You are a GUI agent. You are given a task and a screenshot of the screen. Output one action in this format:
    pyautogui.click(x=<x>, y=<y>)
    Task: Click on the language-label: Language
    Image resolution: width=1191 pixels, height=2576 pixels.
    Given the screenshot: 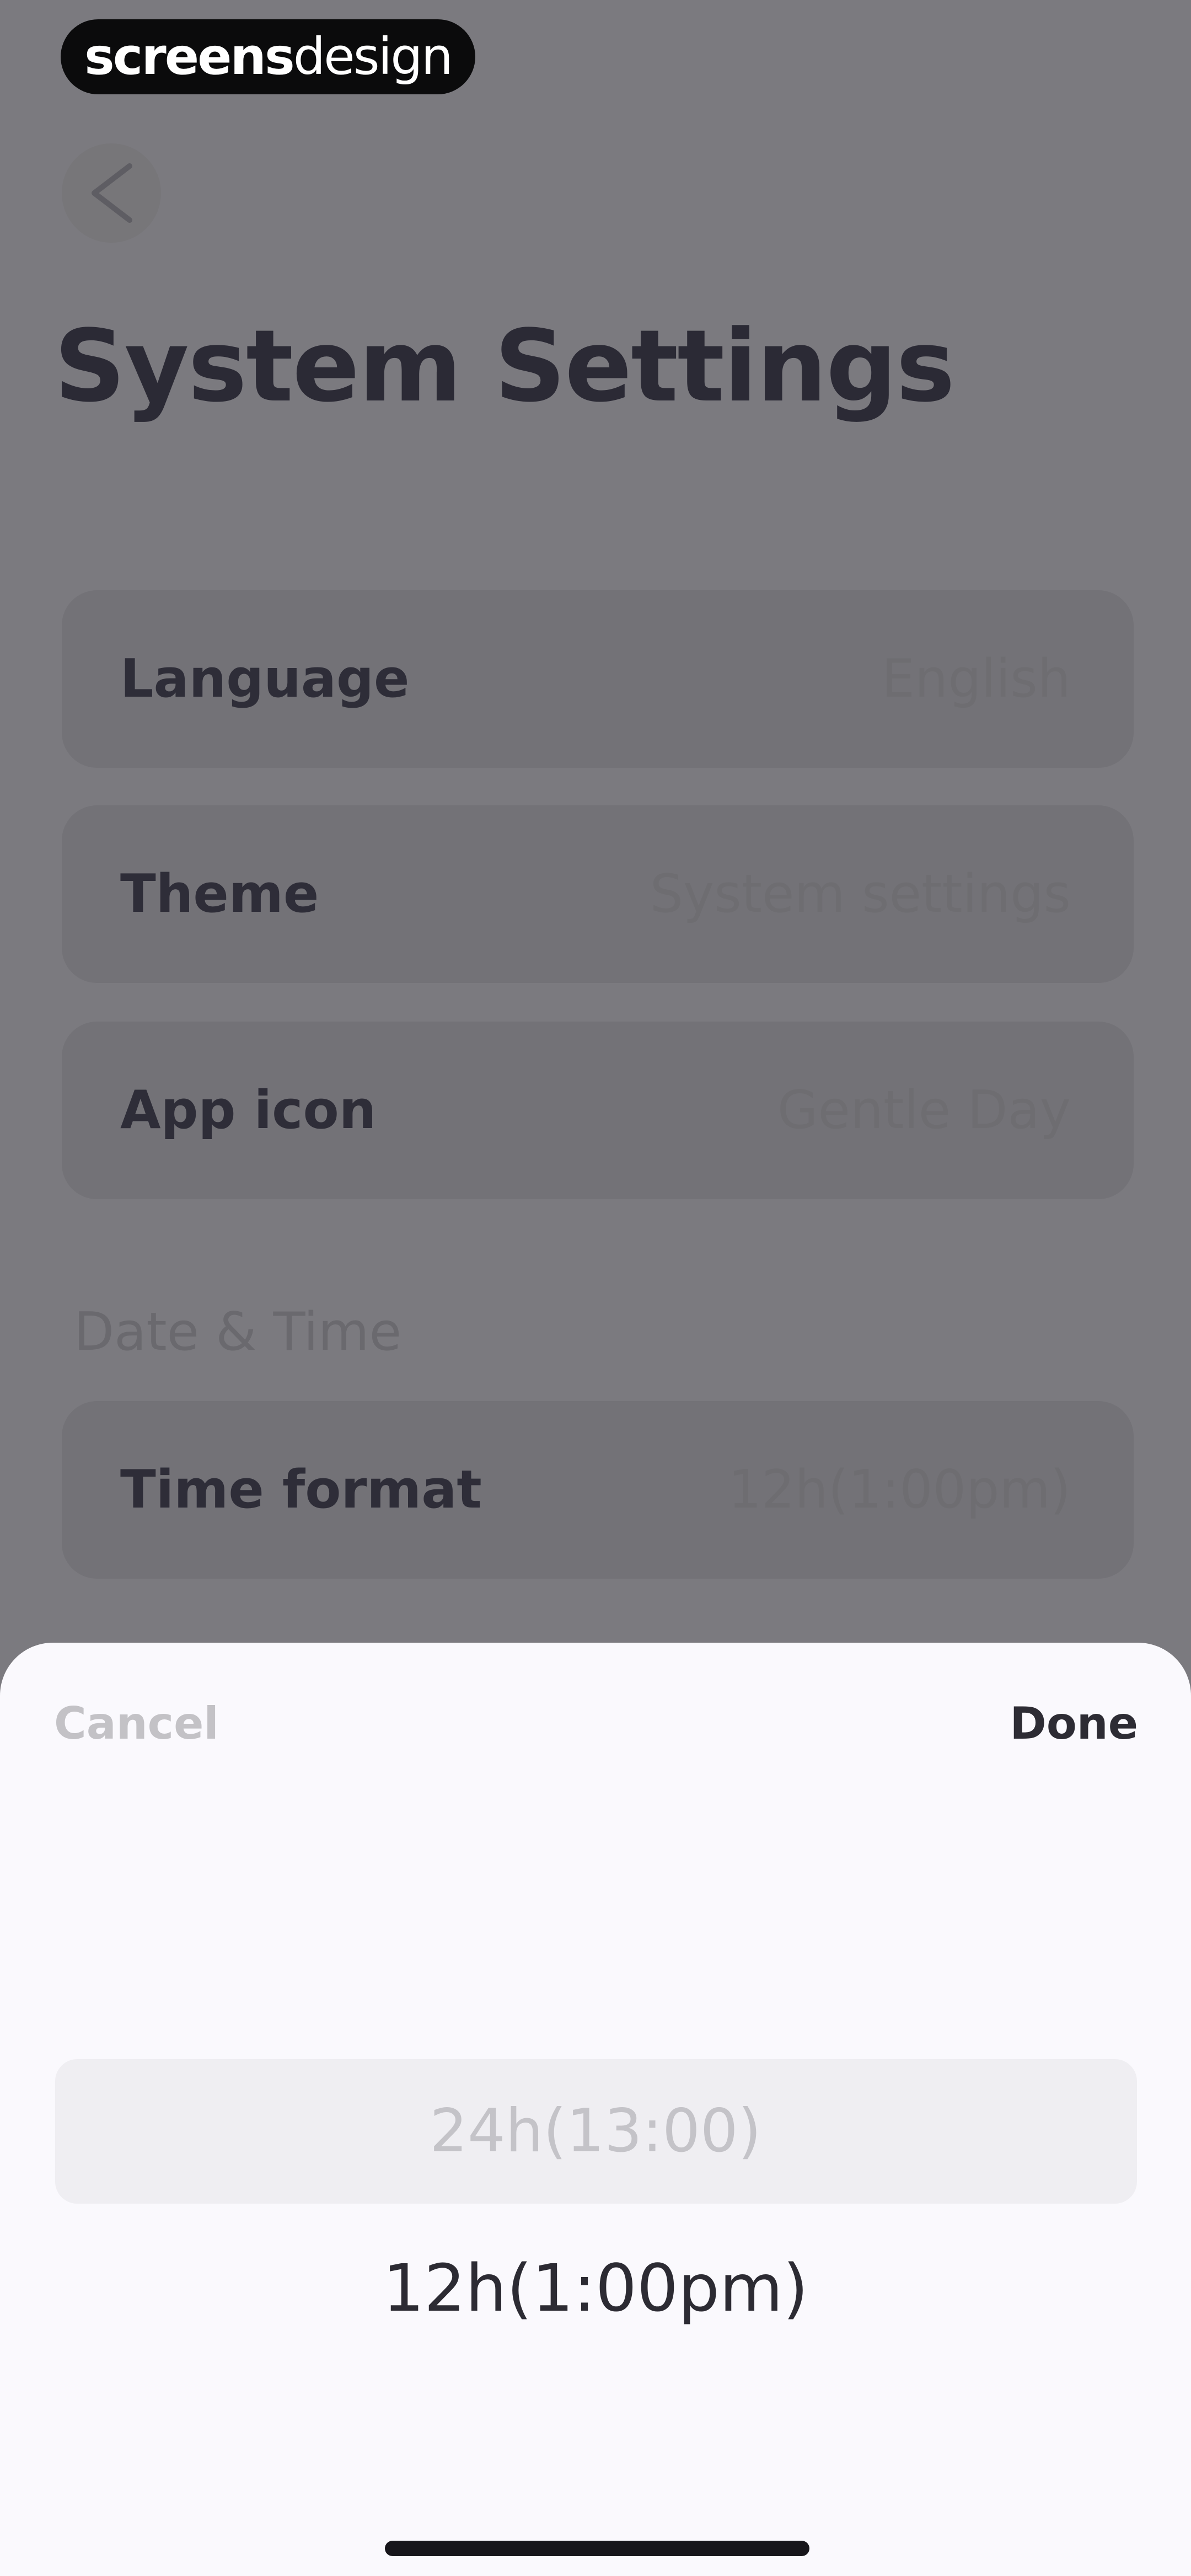 What is the action you would take?
    pyautogui.click(x=265, y=679)
    